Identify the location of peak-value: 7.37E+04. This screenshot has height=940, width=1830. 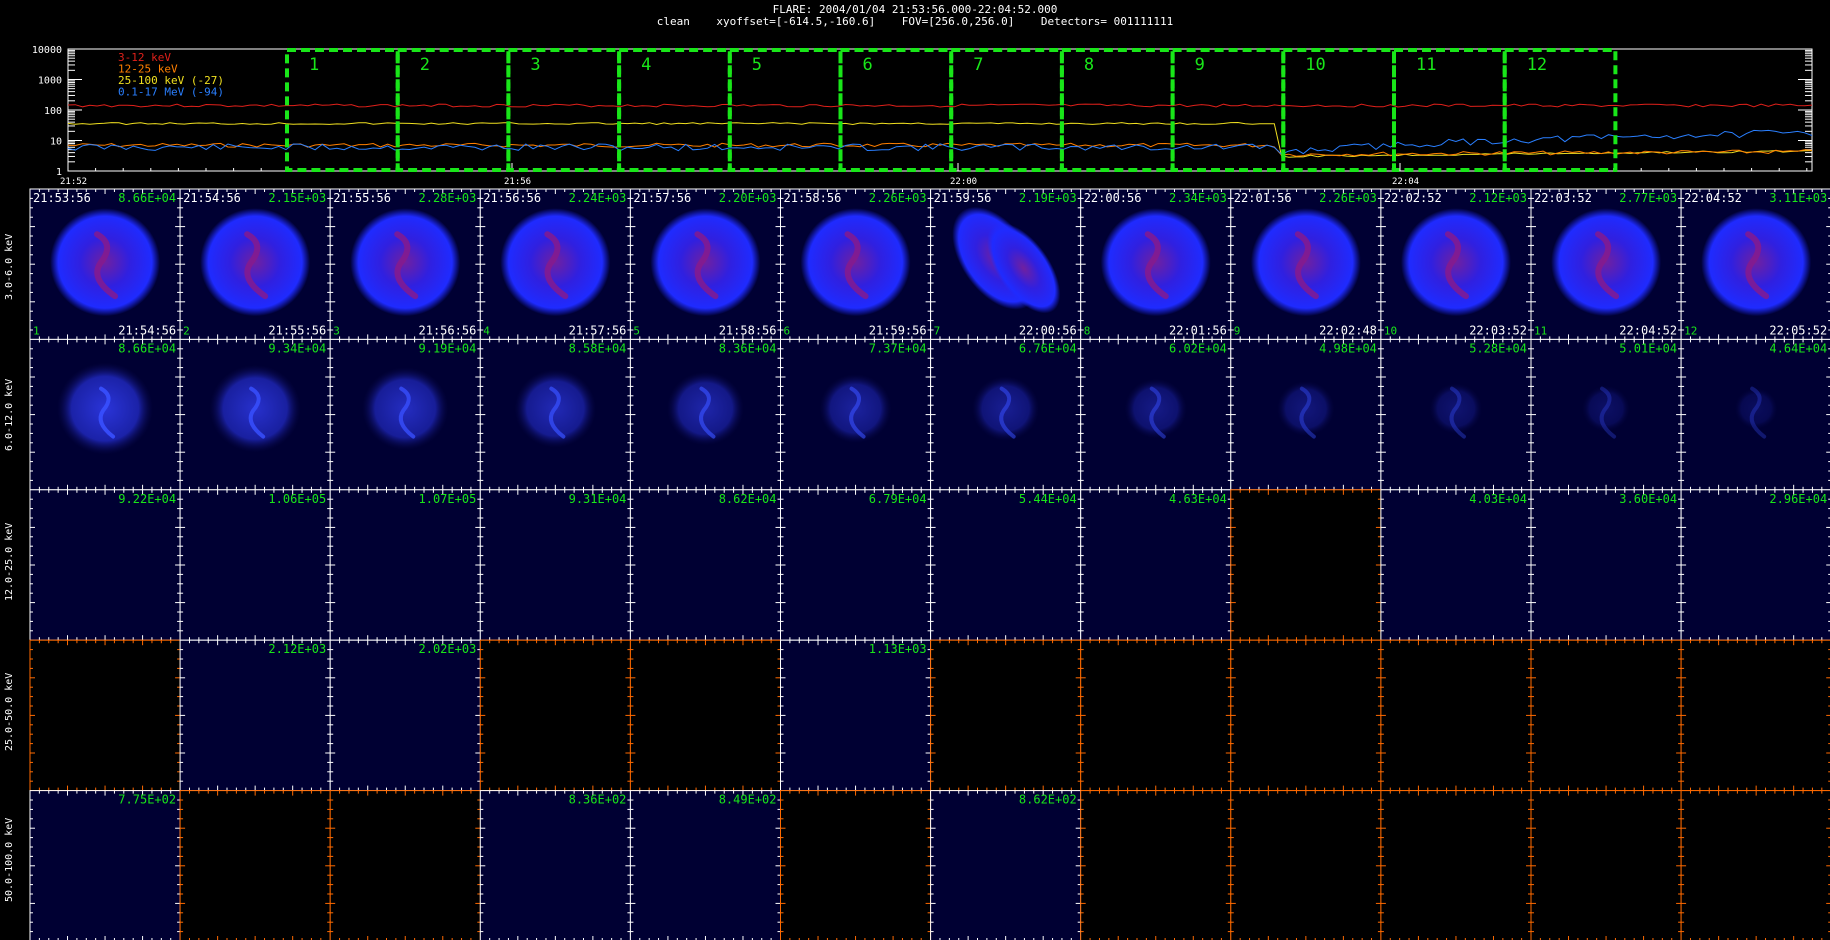
(898, 348).